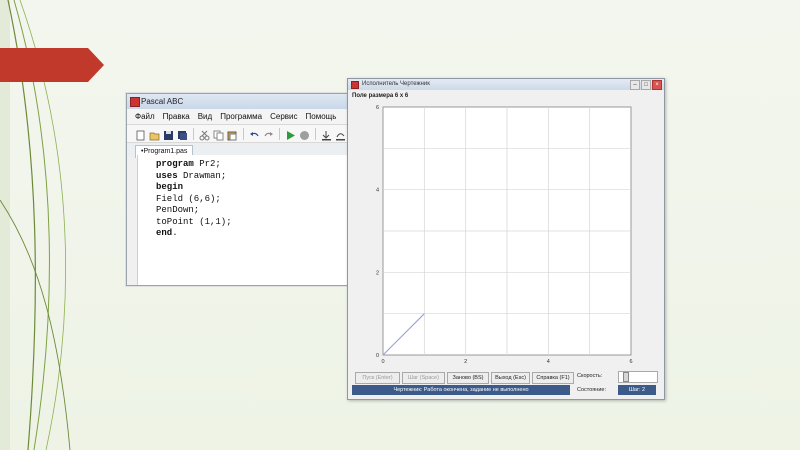 This screenshot has height=450, width=800. I want to click on speed-label: Скорость:, so click(590, 376).